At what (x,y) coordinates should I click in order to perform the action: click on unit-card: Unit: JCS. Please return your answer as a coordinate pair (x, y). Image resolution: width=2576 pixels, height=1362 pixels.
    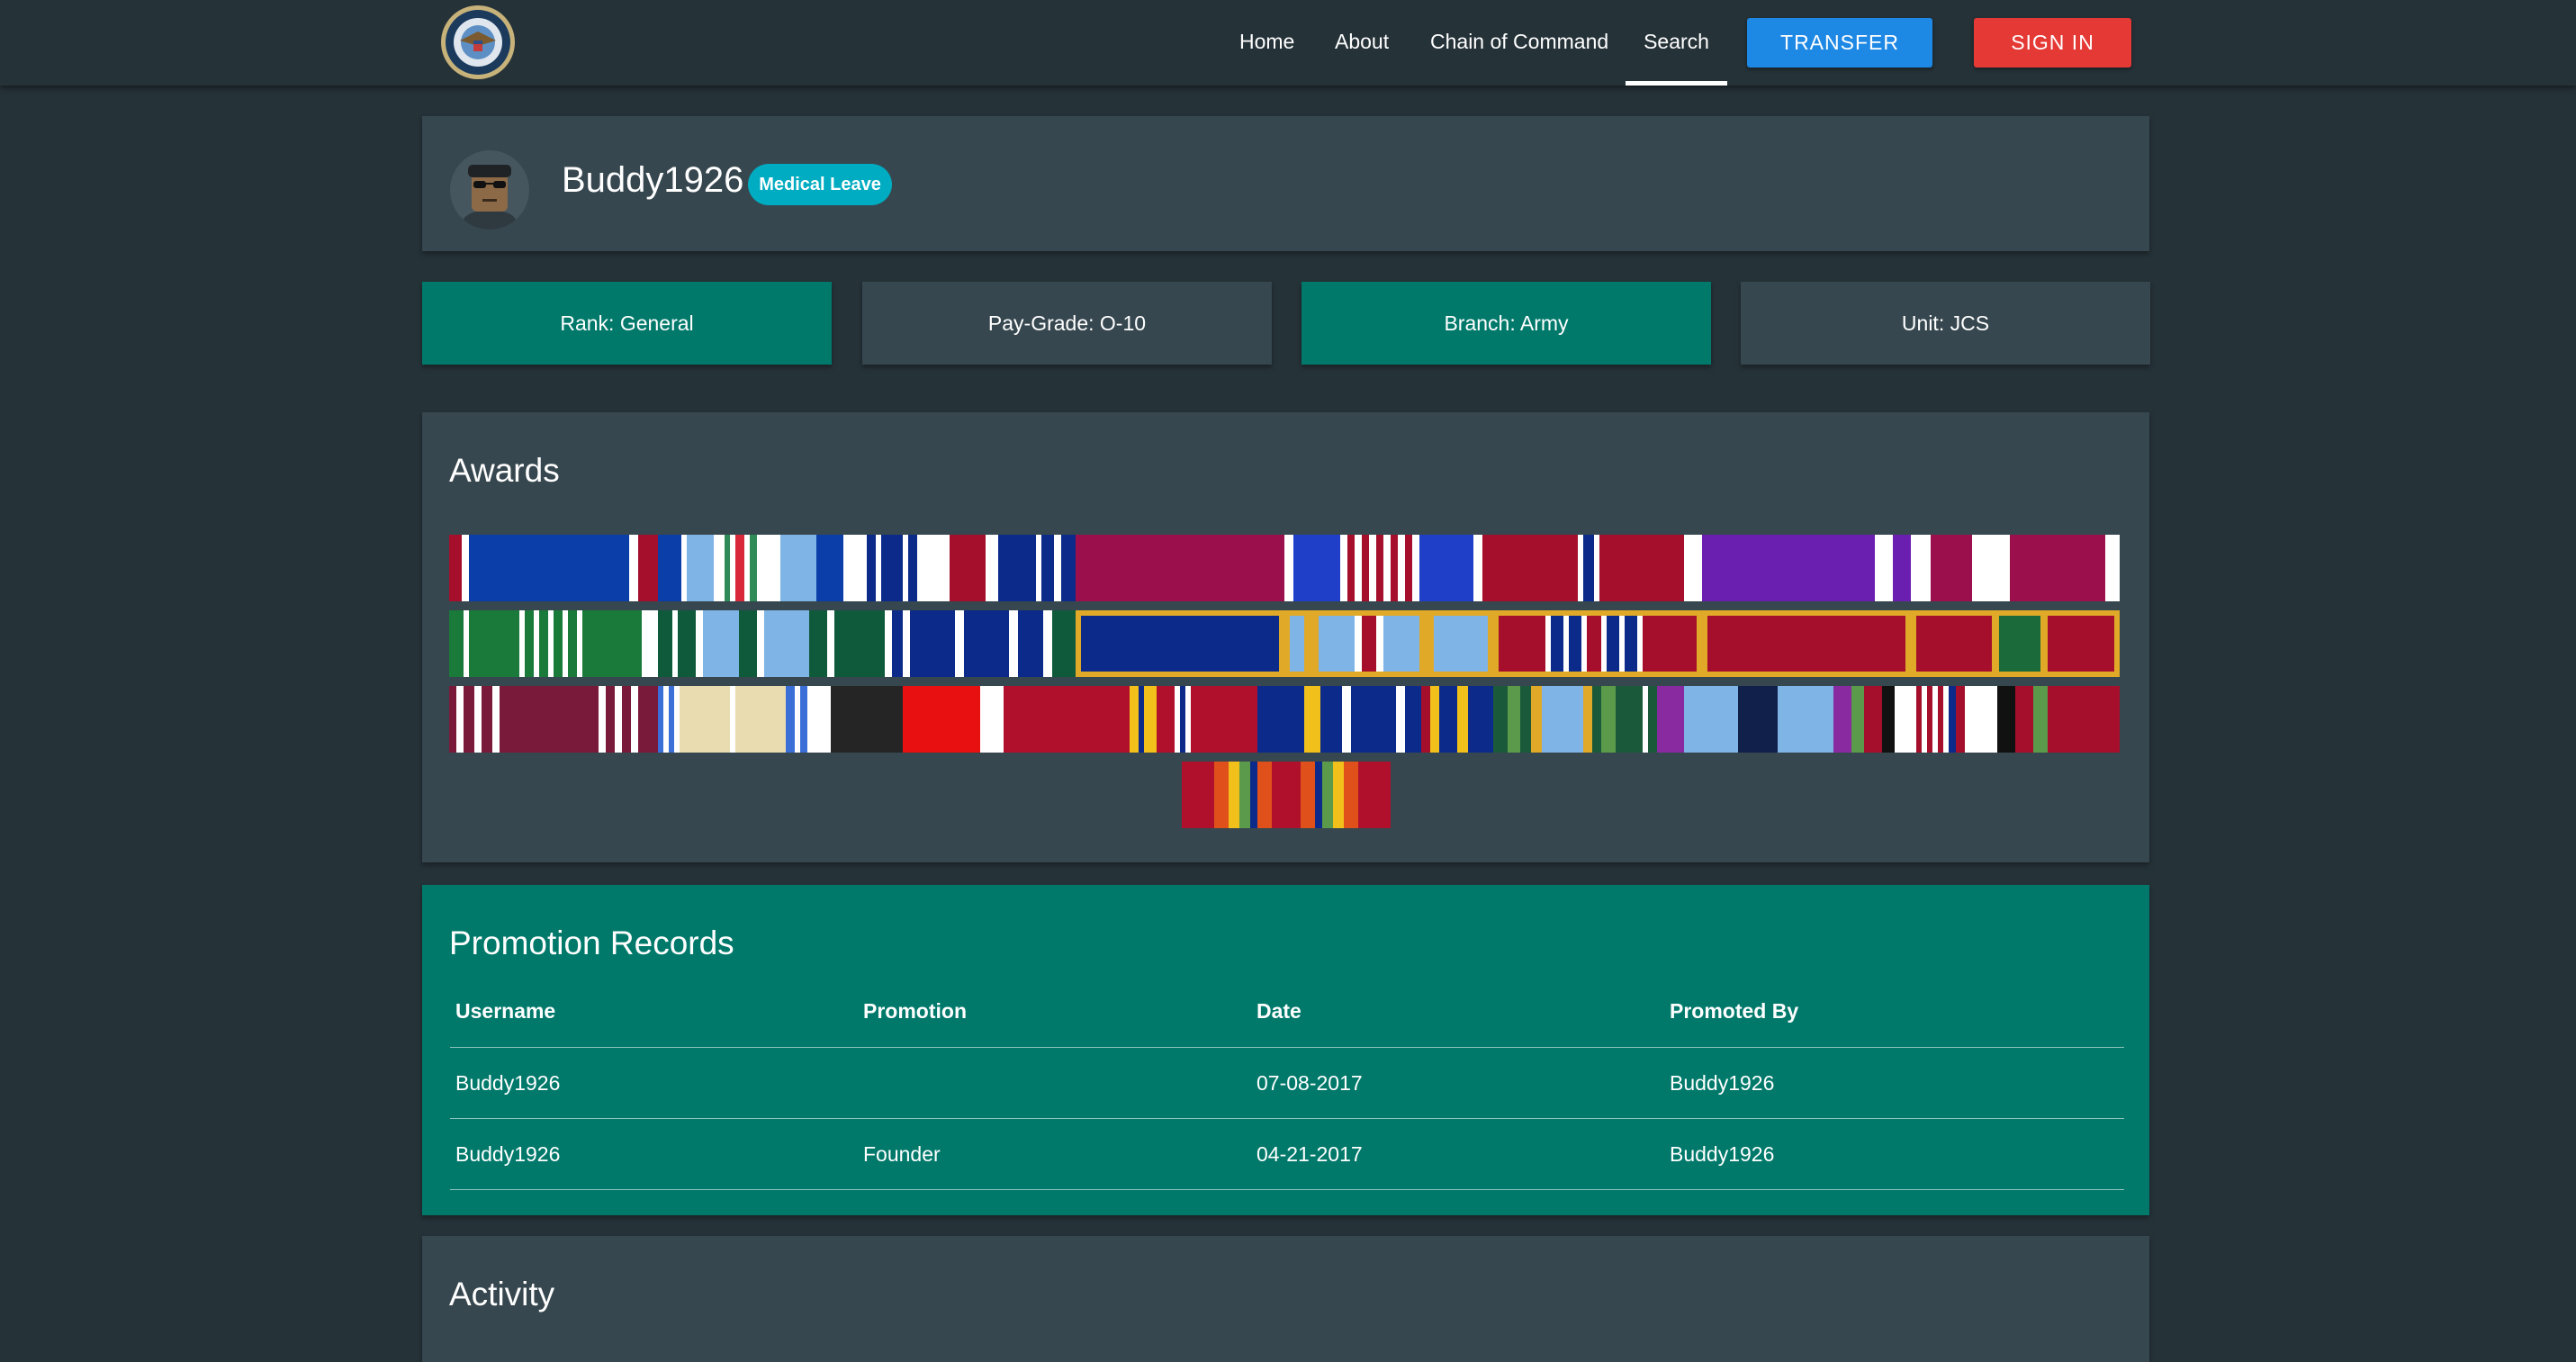
    Looking at the image, I should click on (1945, 324).